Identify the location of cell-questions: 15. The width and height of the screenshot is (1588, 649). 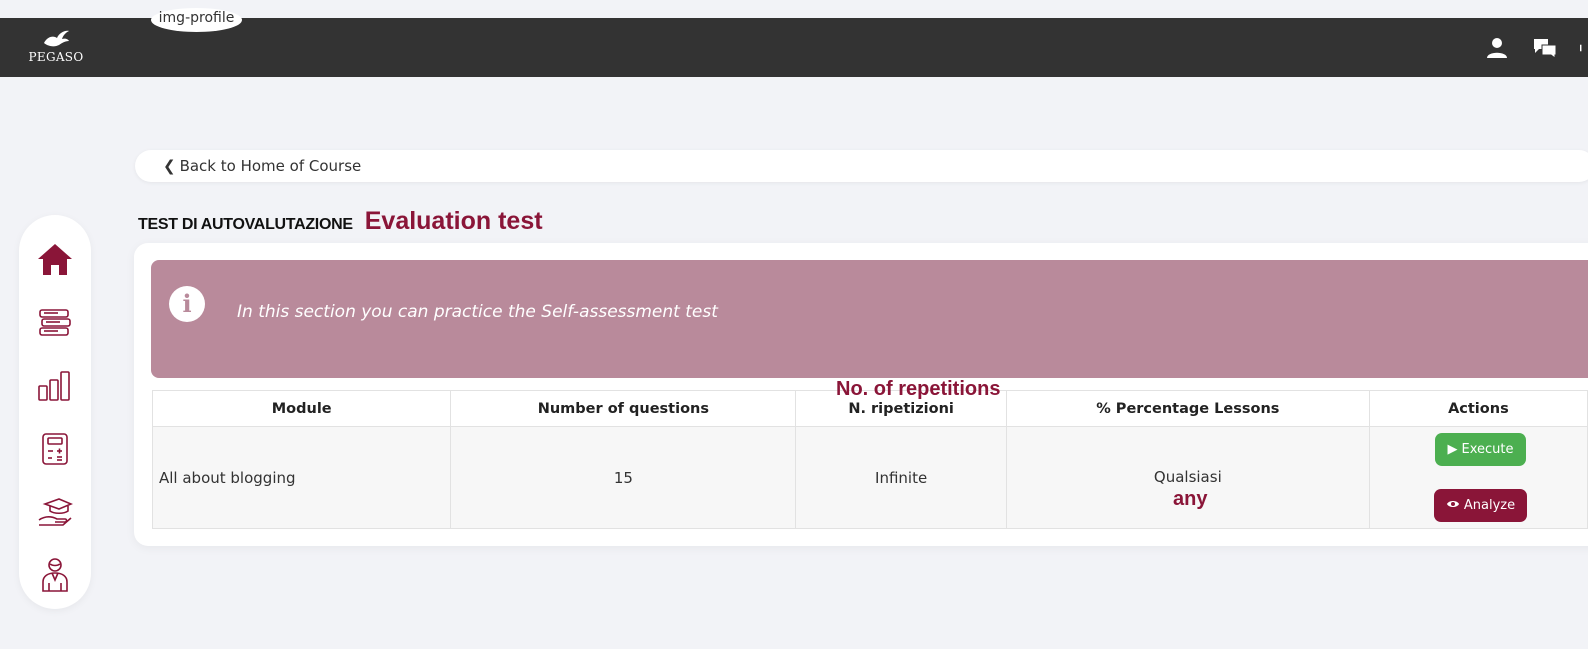
(623, 477).